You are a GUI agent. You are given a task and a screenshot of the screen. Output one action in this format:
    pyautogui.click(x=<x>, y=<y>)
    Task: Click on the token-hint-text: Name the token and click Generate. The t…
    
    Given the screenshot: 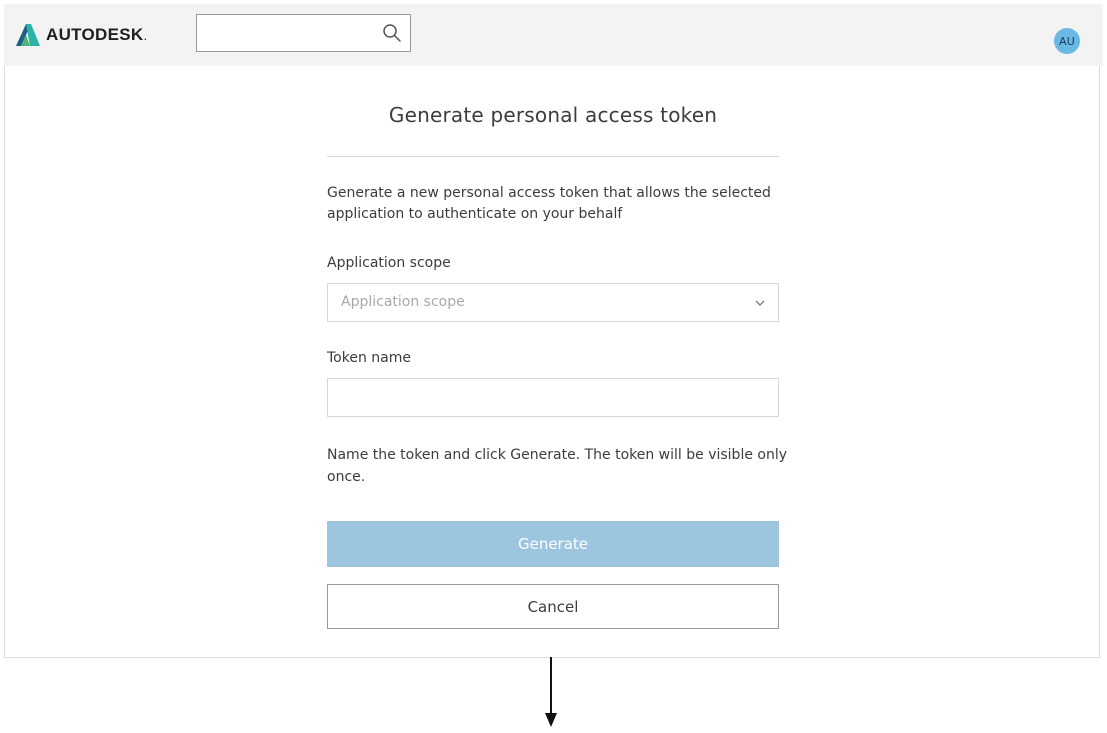 What is the action you would take?
    pyautogui.click(x=557, y=466)
    